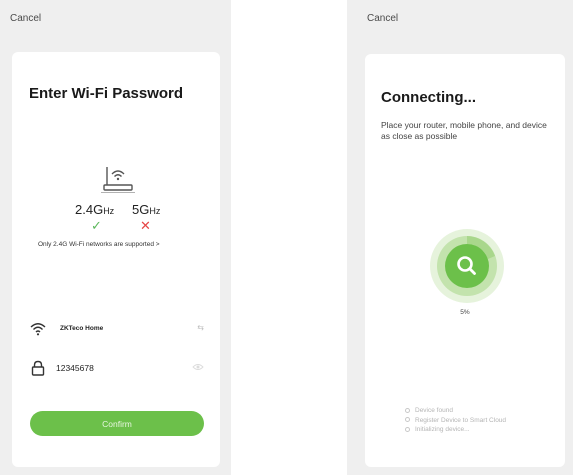  What do you see at coordinates (106, 93) in the screenshot?
I see `page-title: Enter Wi-Fi Password` at bounding box center [106, 93].